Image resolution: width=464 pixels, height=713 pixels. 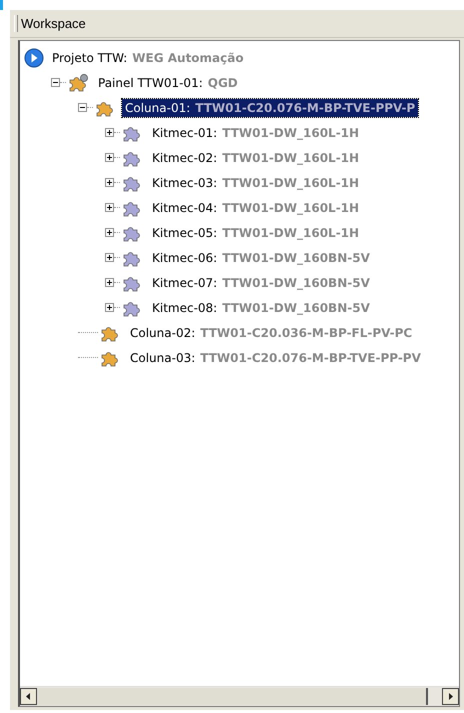 What do you see at coordinates (185, 233) in the screenshot?
I see `item-label: Kitmec-05:` at bounding box center [185, 233].